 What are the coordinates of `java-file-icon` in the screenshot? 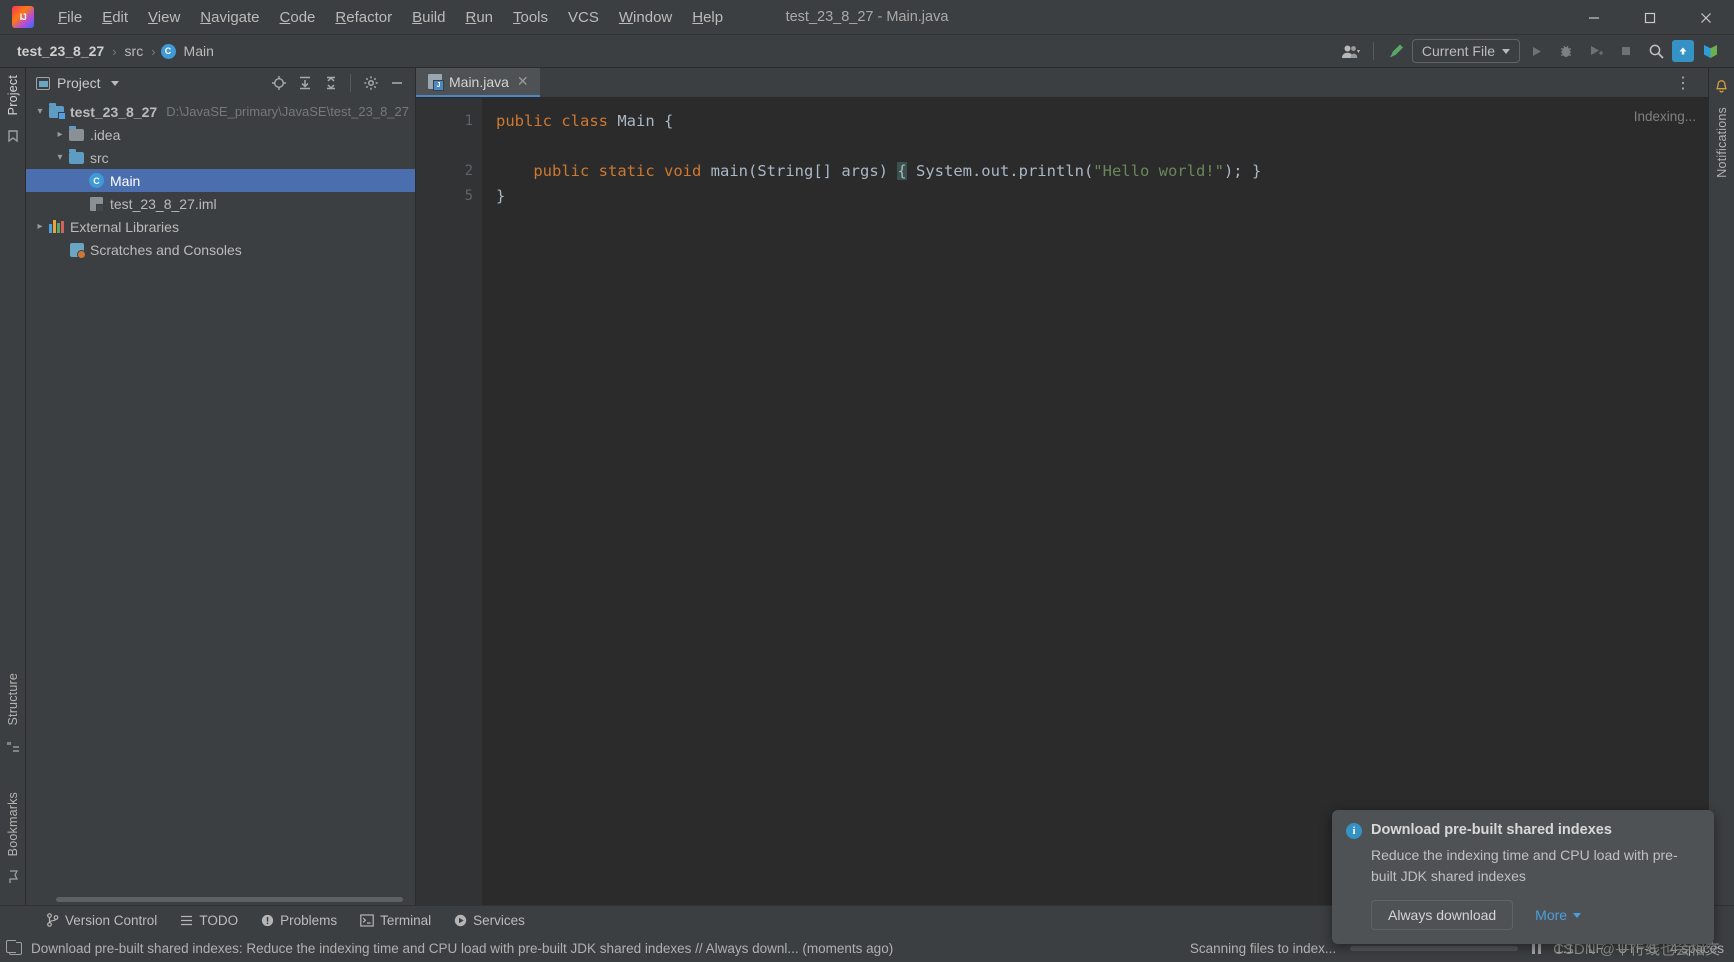 It's located at (436, 82).